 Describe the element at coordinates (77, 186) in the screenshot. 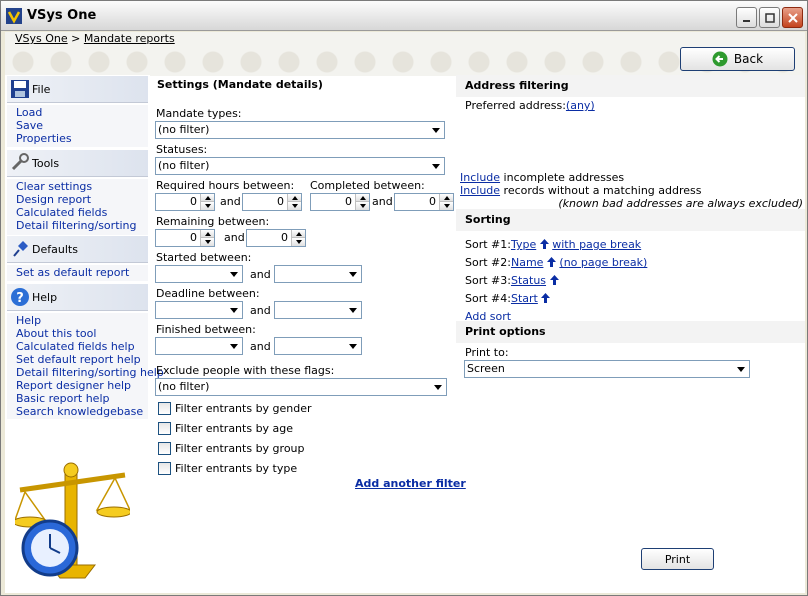

I see `sidebar-item-clear-settings: Clear settings` at that location.